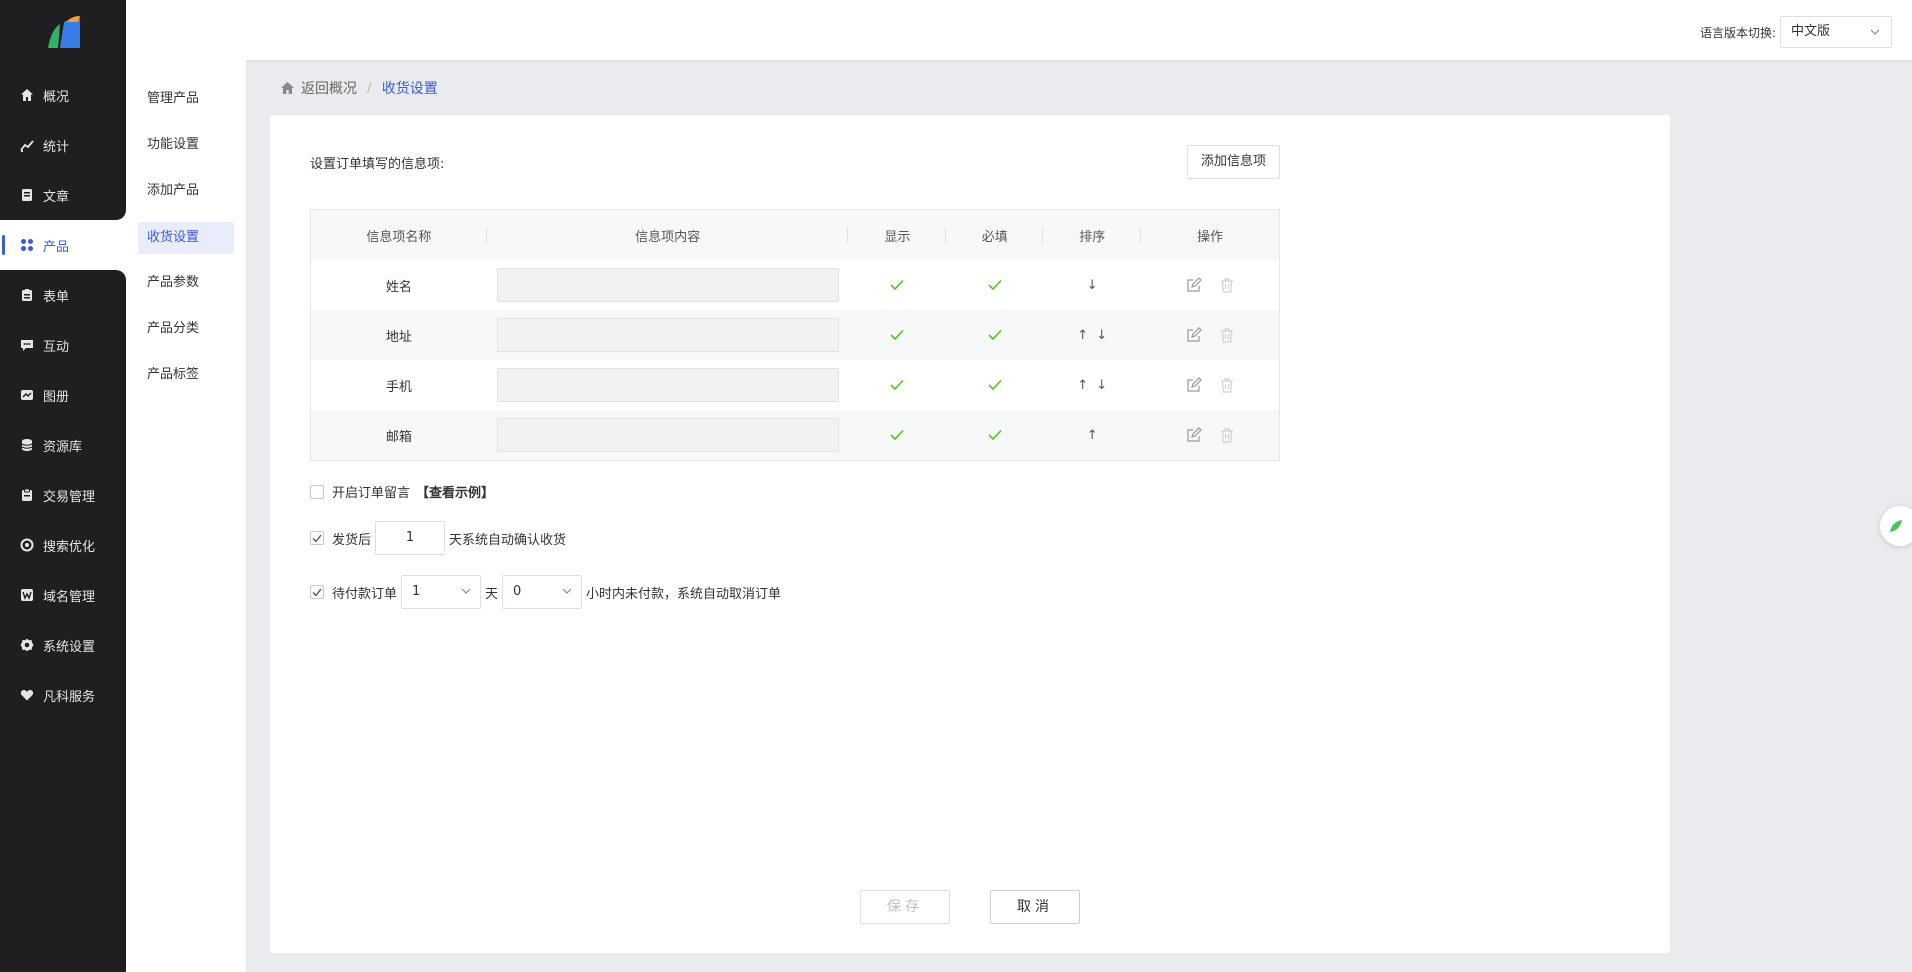 This screenshot has height=972, width=1912. Describe the element at coordinates (795, 235) in the screenshot. I see `table-header-row: 信息项名称 信息项内容 显示 必填 排序 操作` at that location.